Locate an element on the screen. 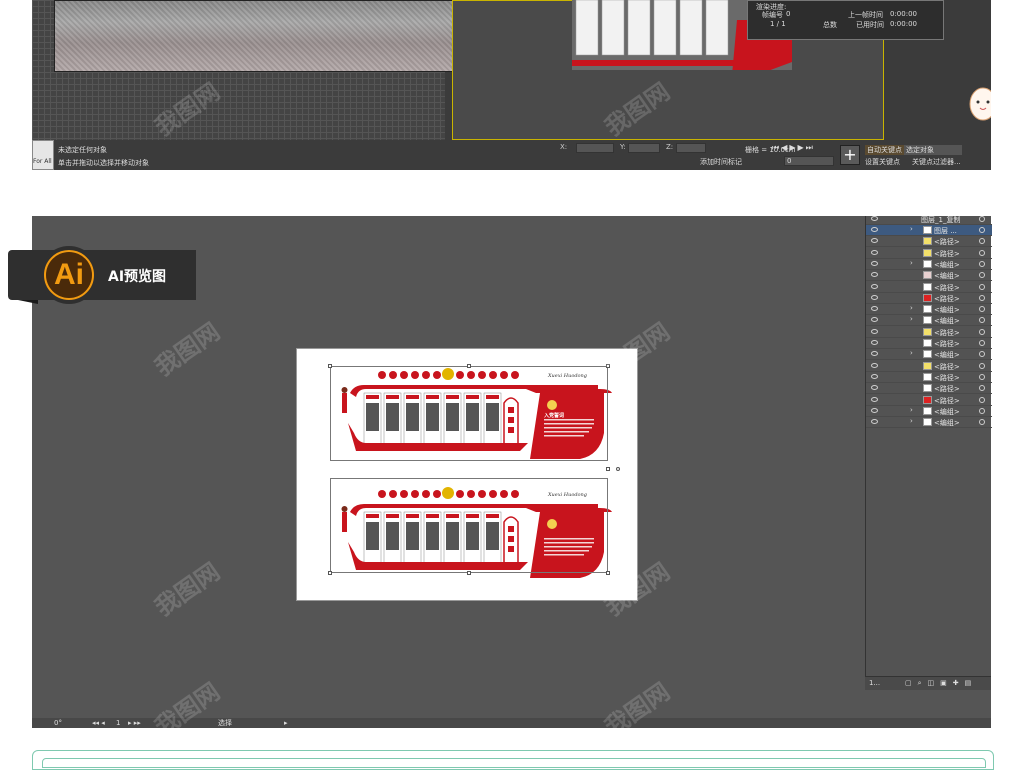  rotation-value: 0° is located at coordinates (58, 723).